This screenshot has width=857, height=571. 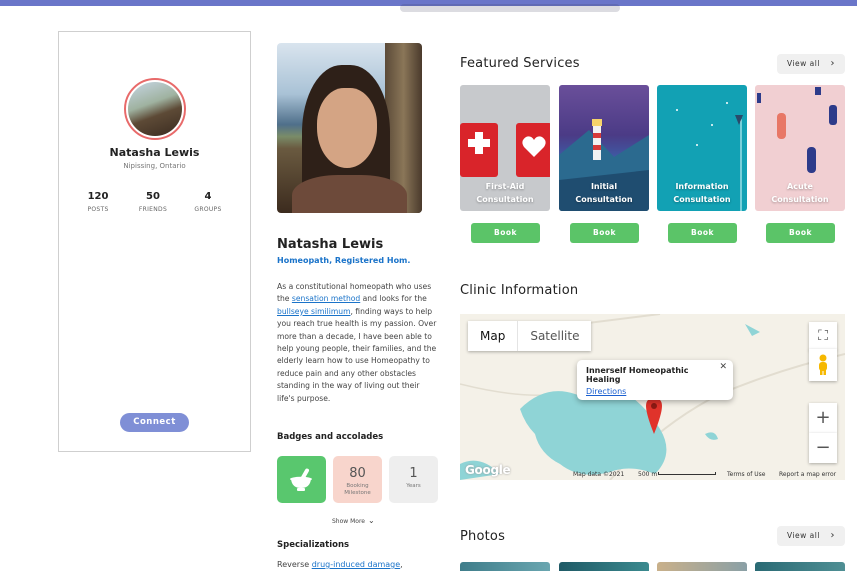 What do you see at coordinates (347, 128) in the screenshot?
I see `photo-face` at bounding box center [347, 128].